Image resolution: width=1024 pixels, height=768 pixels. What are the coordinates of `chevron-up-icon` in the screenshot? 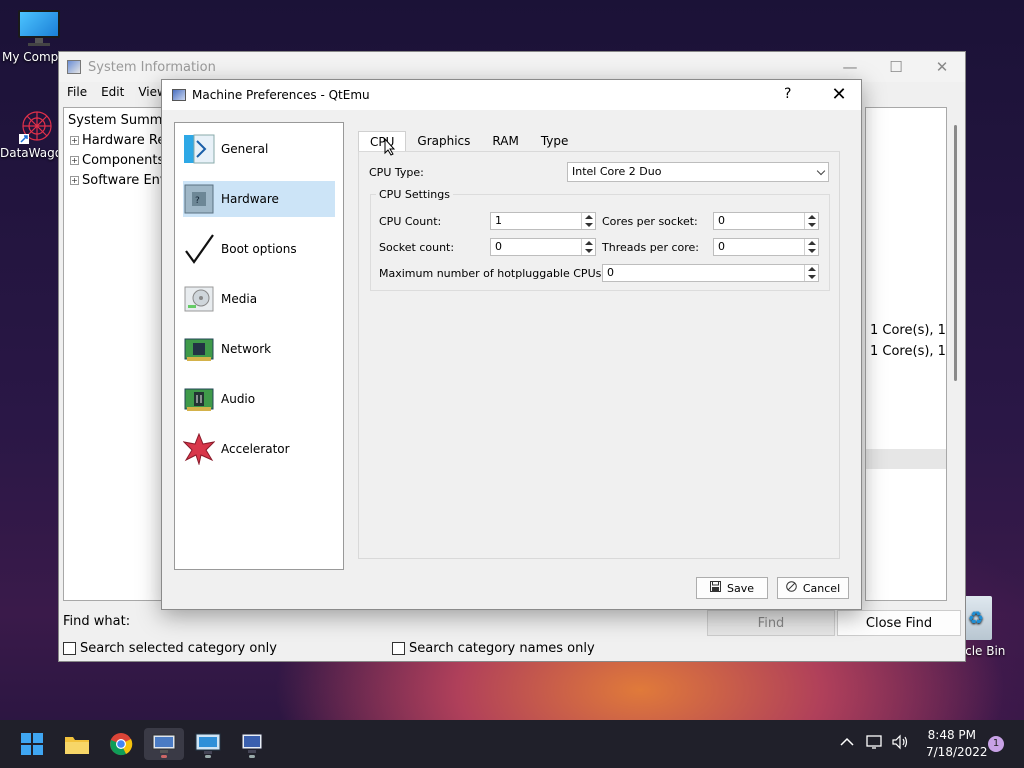 It's located at (847, 743).